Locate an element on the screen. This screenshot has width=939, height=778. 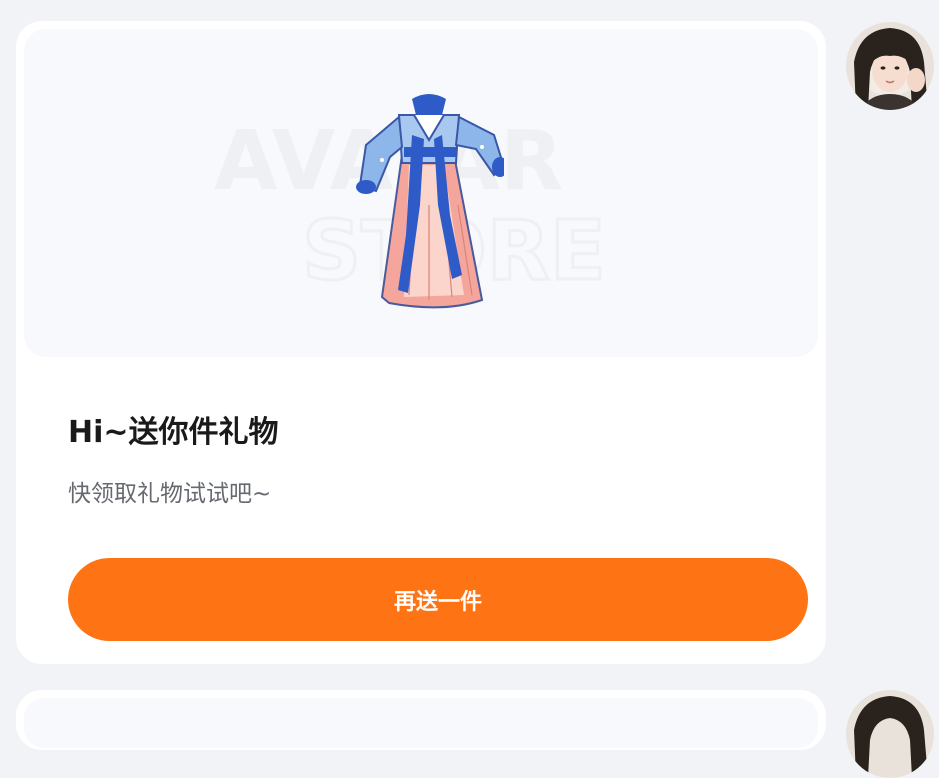
gift-title: Hi~送你件礼物 is located at coordinates (173, 432).